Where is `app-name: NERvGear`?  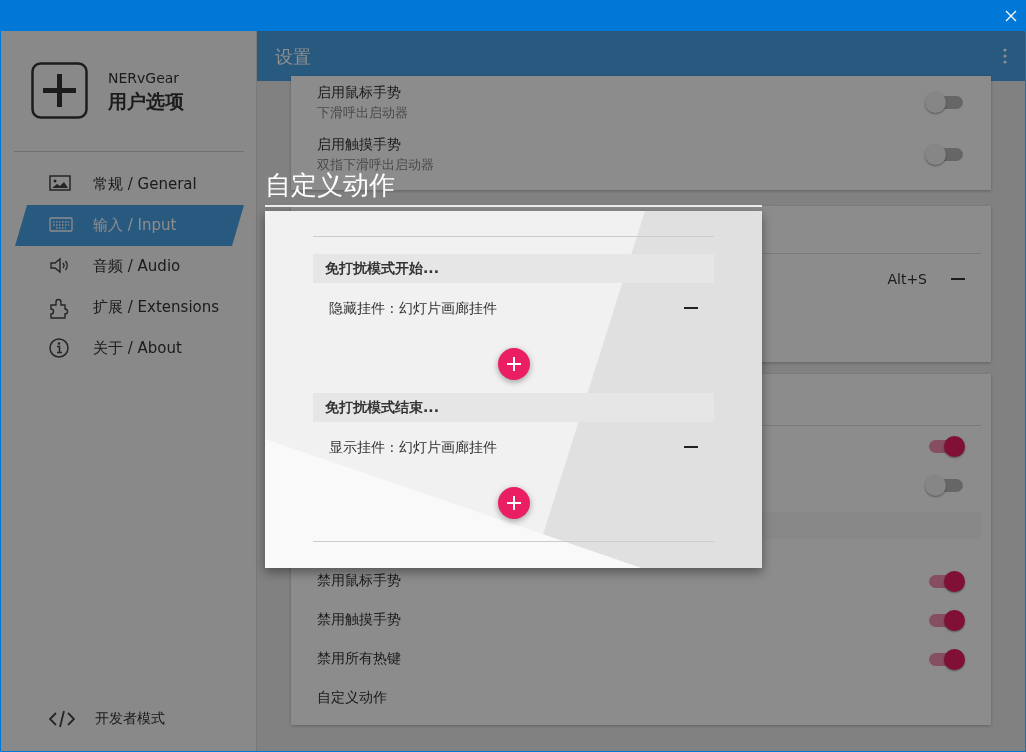
app-name: NERvGear is located at coordinates (144, 78).